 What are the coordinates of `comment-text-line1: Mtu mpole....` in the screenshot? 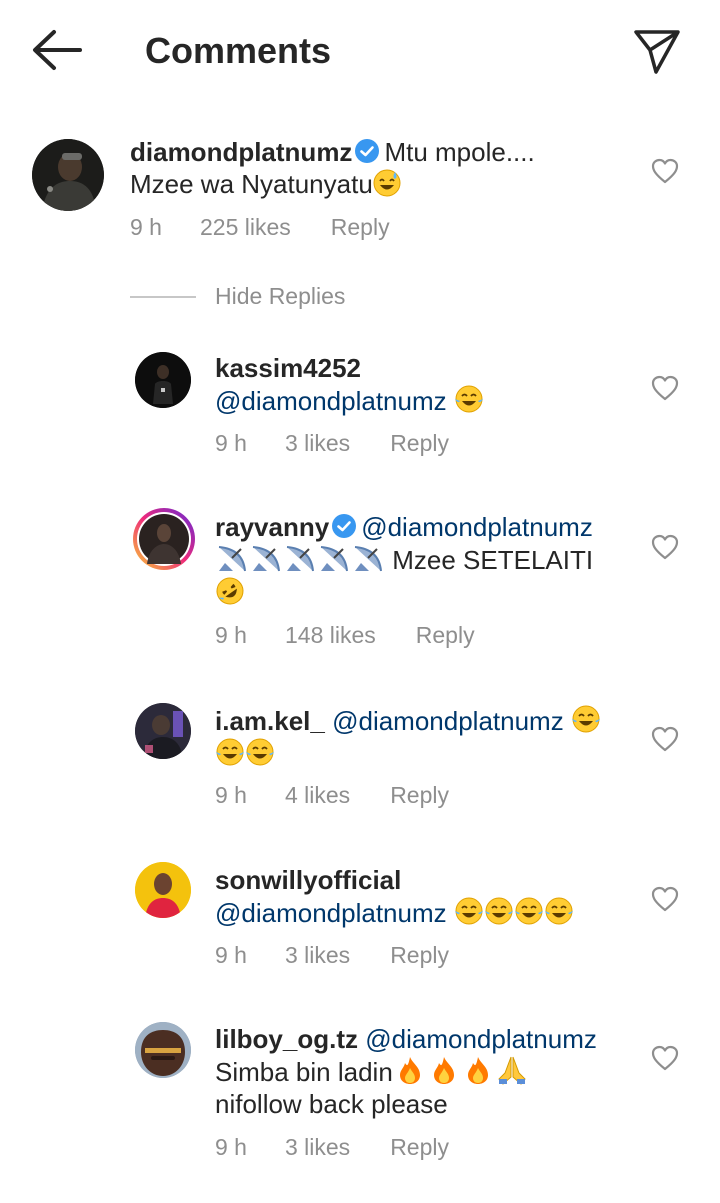 It's located at (459, 152).